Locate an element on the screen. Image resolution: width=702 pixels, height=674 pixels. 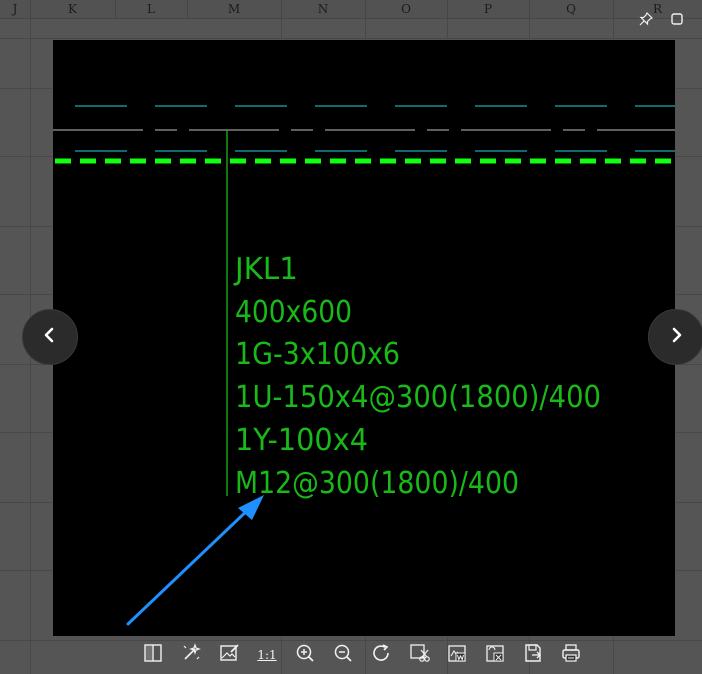
zoom-out-icon is located at coordinates (343, 655).